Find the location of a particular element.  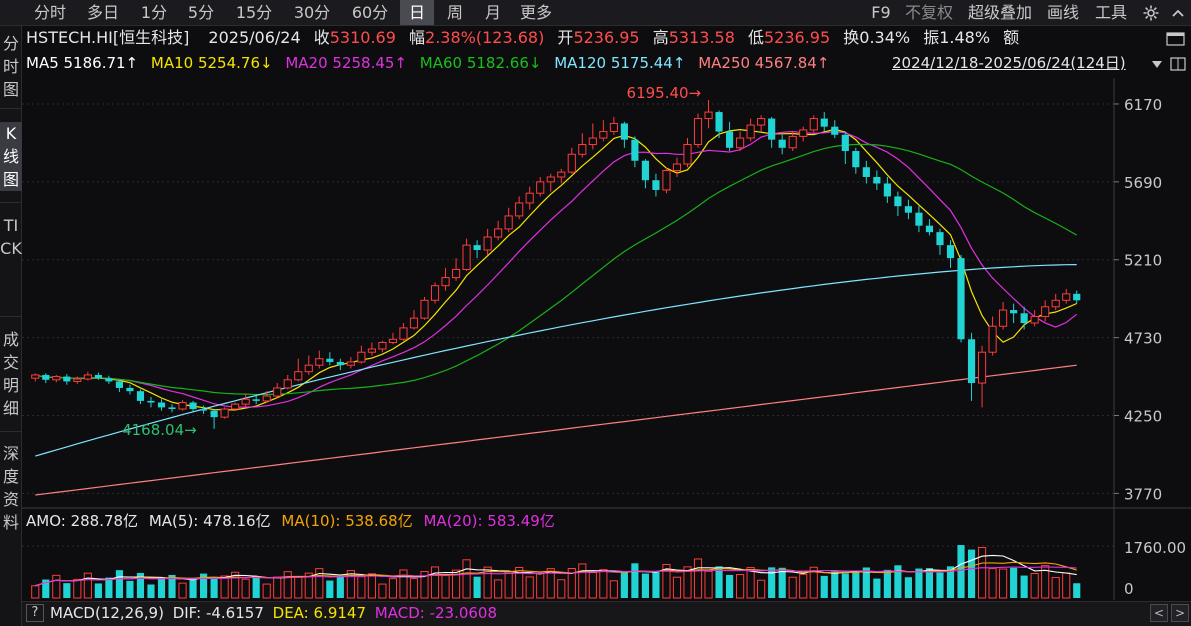

help-icon: ? is located at coordinates (35, 613).